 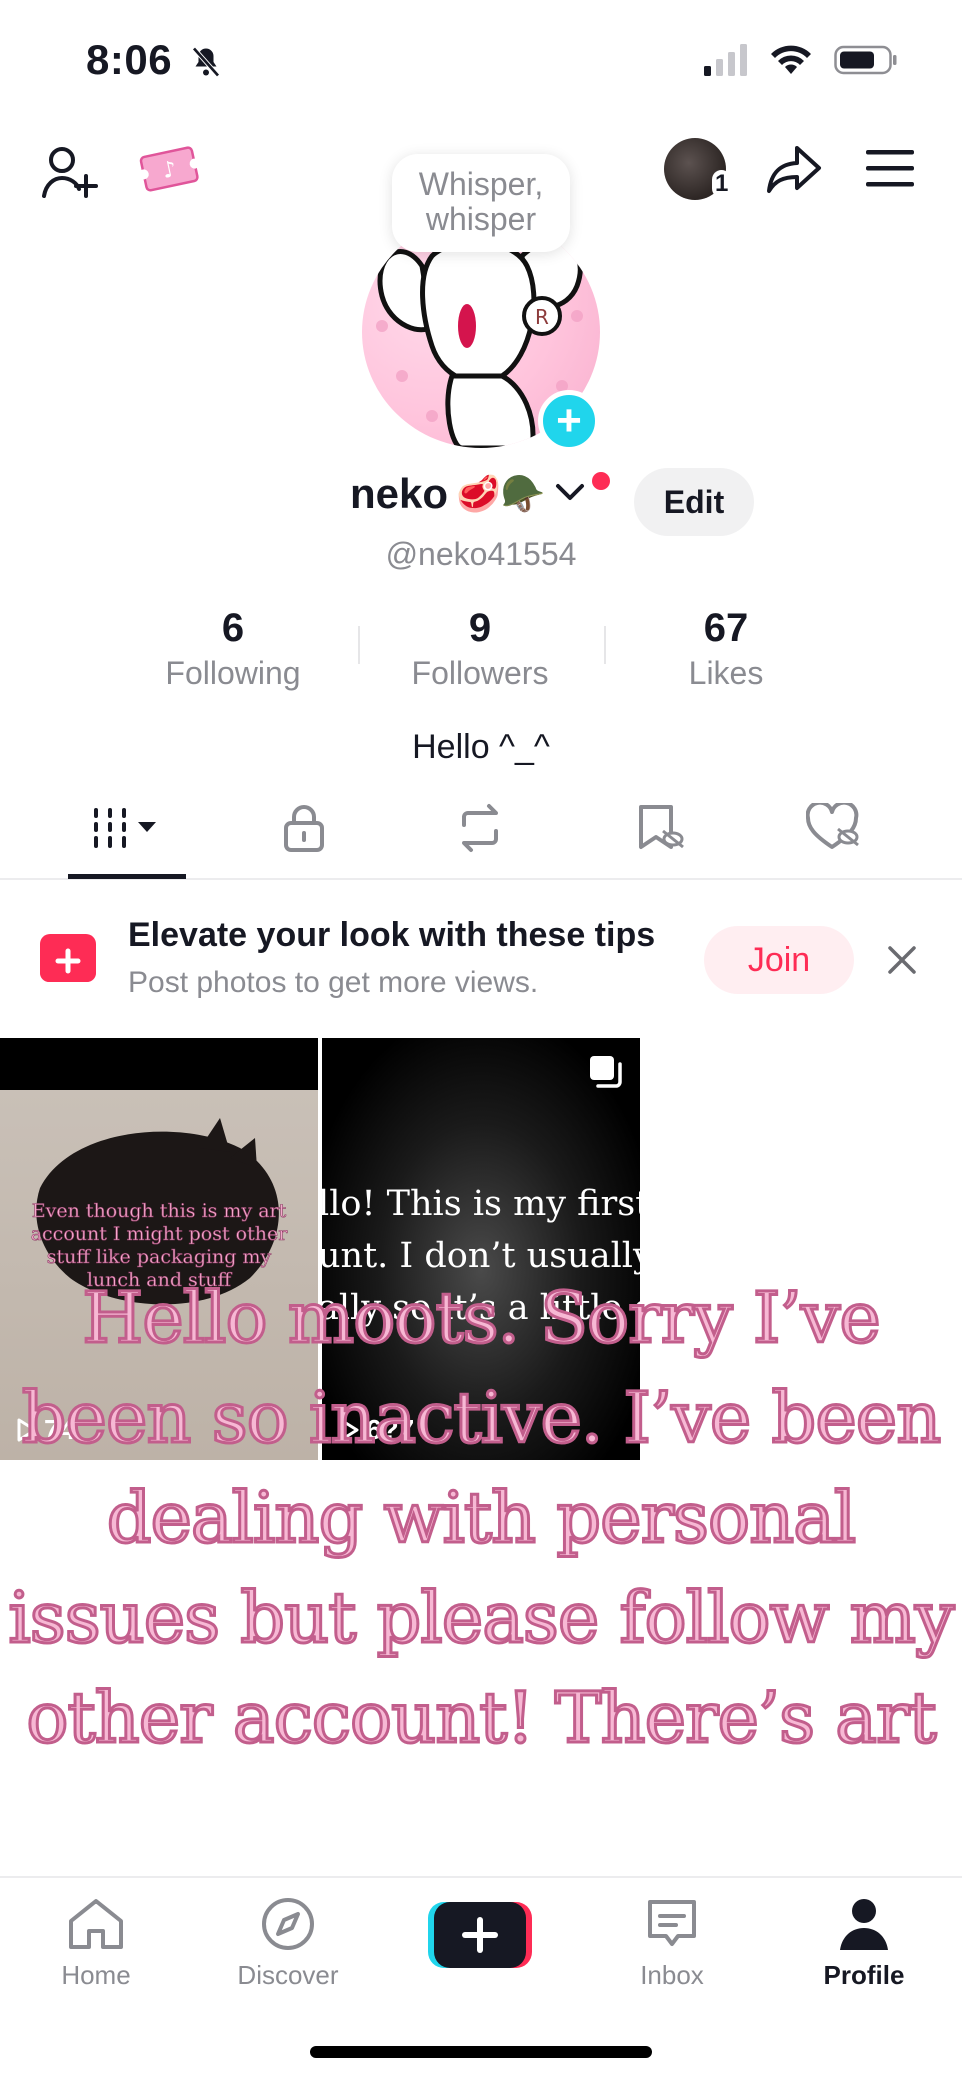 What do you see at coordinates (791, 62) in the screenshot?
I see `wifi-icon` at bounding box center [791, 62].